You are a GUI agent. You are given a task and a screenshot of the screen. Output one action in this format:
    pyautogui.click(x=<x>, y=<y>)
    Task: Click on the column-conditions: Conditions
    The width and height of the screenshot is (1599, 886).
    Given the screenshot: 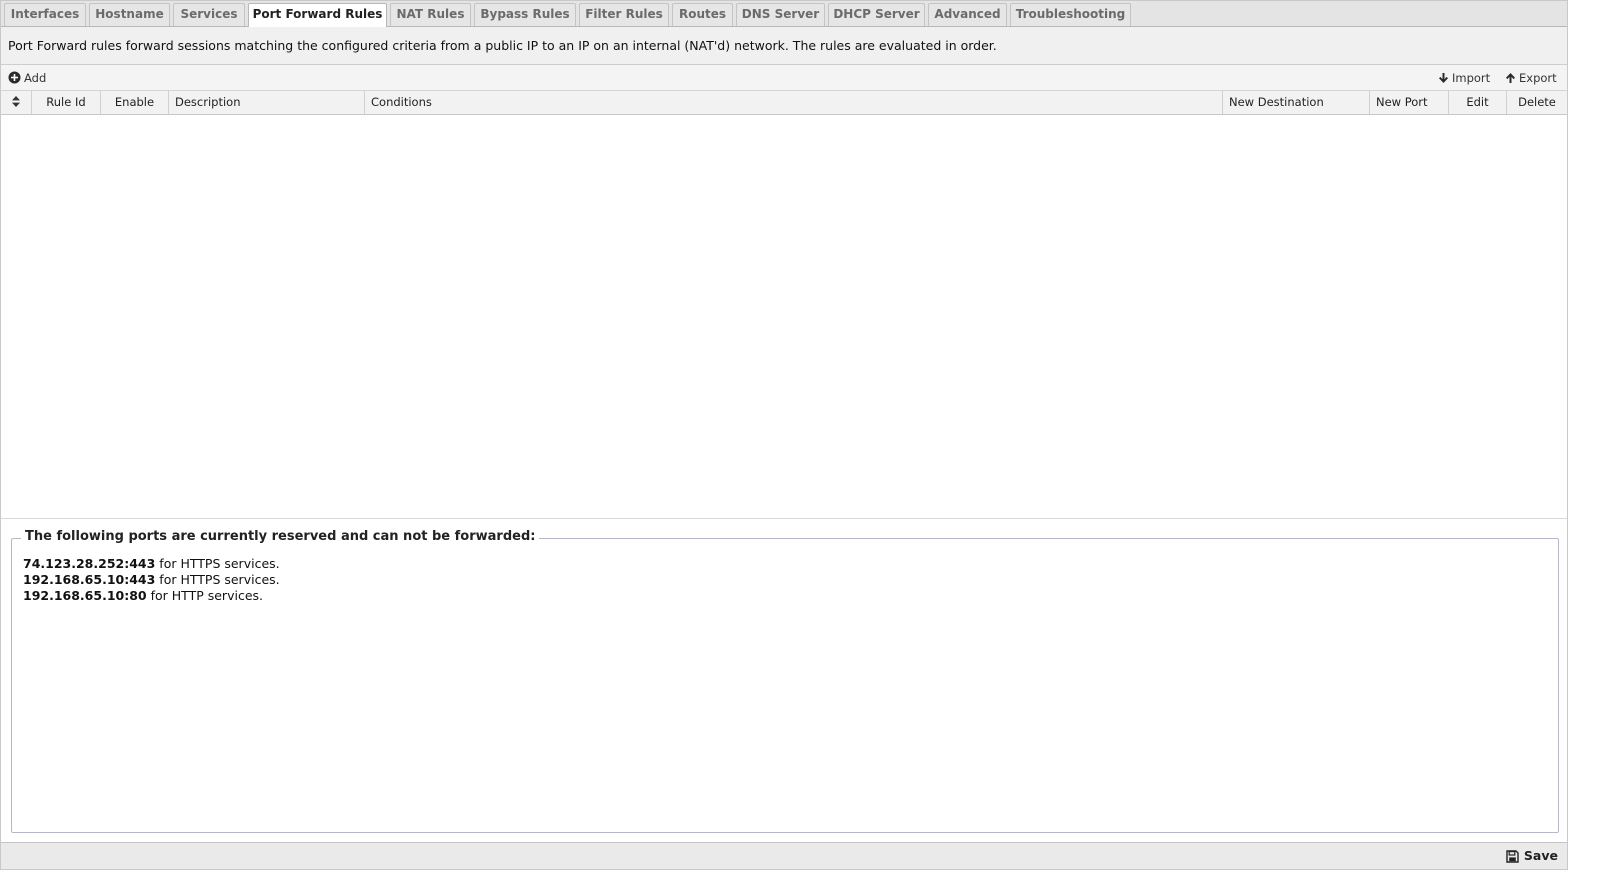 What is the action you would take?
    pyautogui.click(x=794, y=102)
    